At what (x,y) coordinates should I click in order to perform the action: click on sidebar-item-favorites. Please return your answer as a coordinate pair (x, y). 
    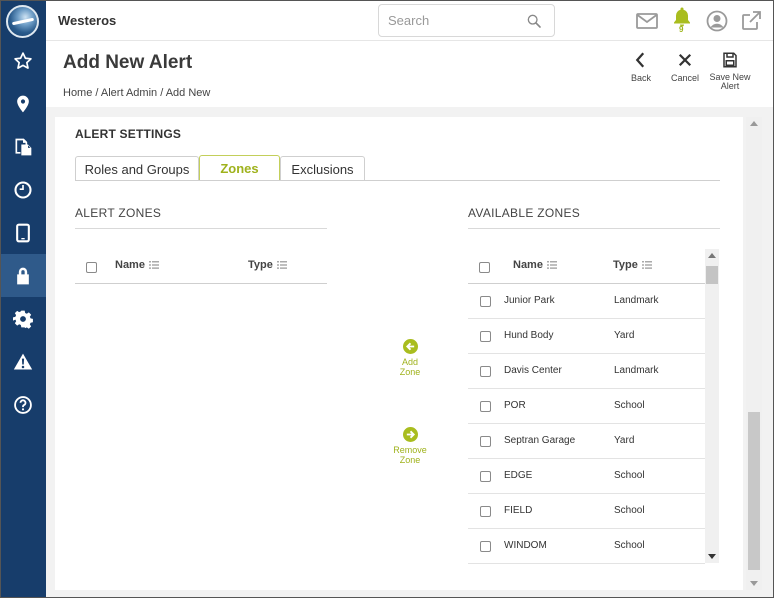
    Looking at the image, I should click on (23, 60).